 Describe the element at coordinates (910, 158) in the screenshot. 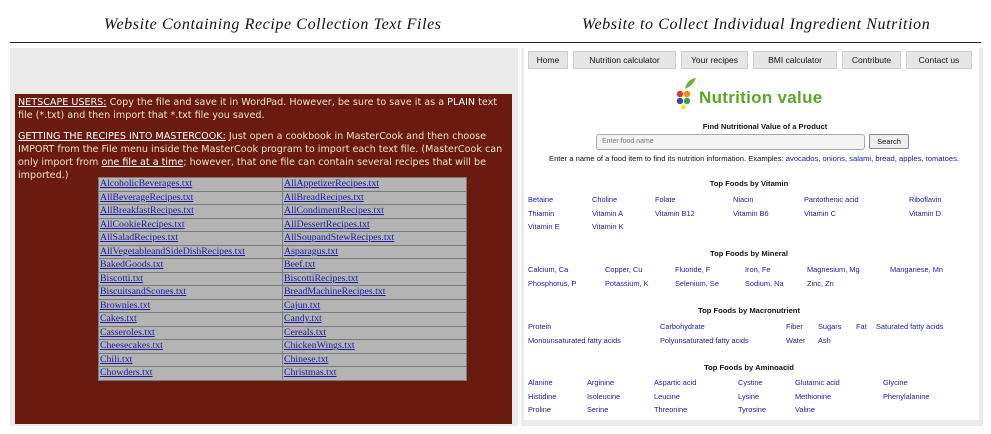

I see `example-link: apples` at that location.